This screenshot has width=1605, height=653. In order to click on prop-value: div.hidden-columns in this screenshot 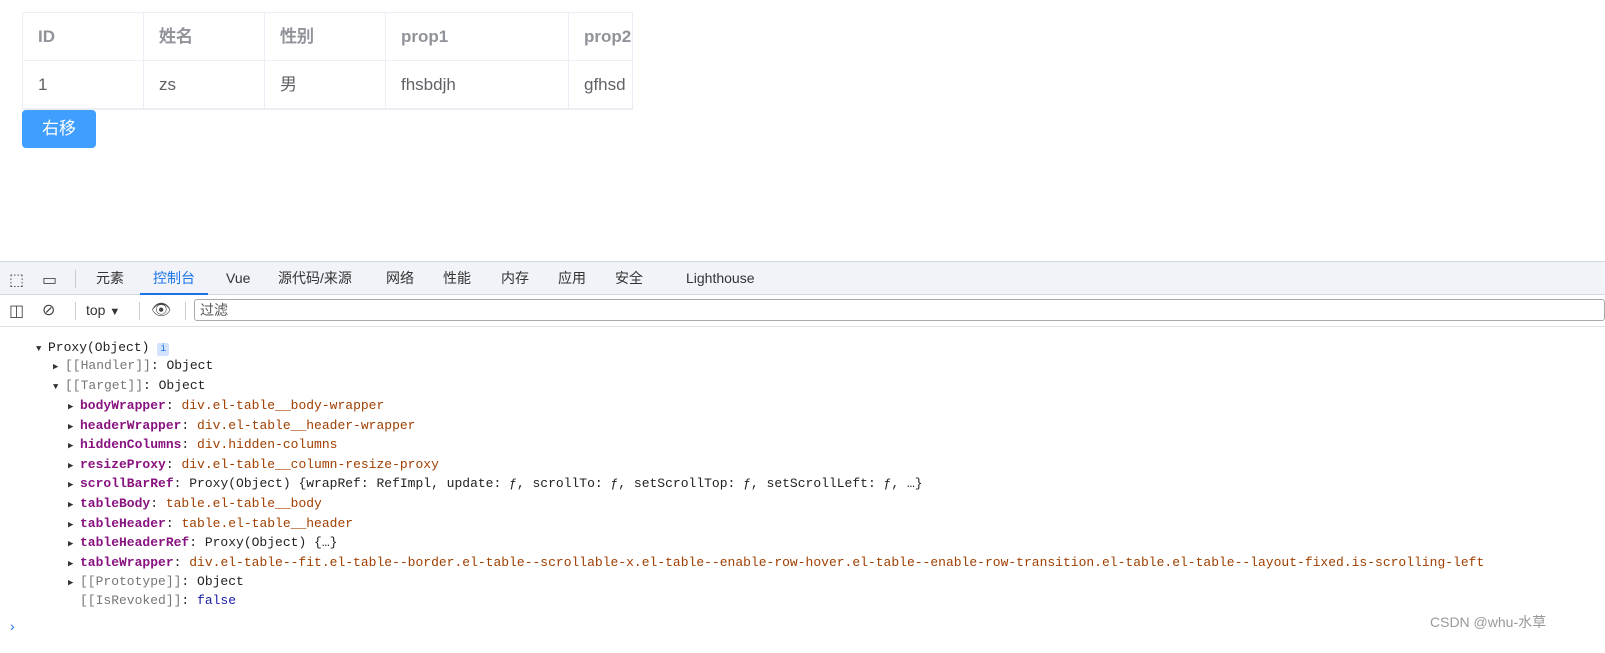, I will do `click(267, 445)`.